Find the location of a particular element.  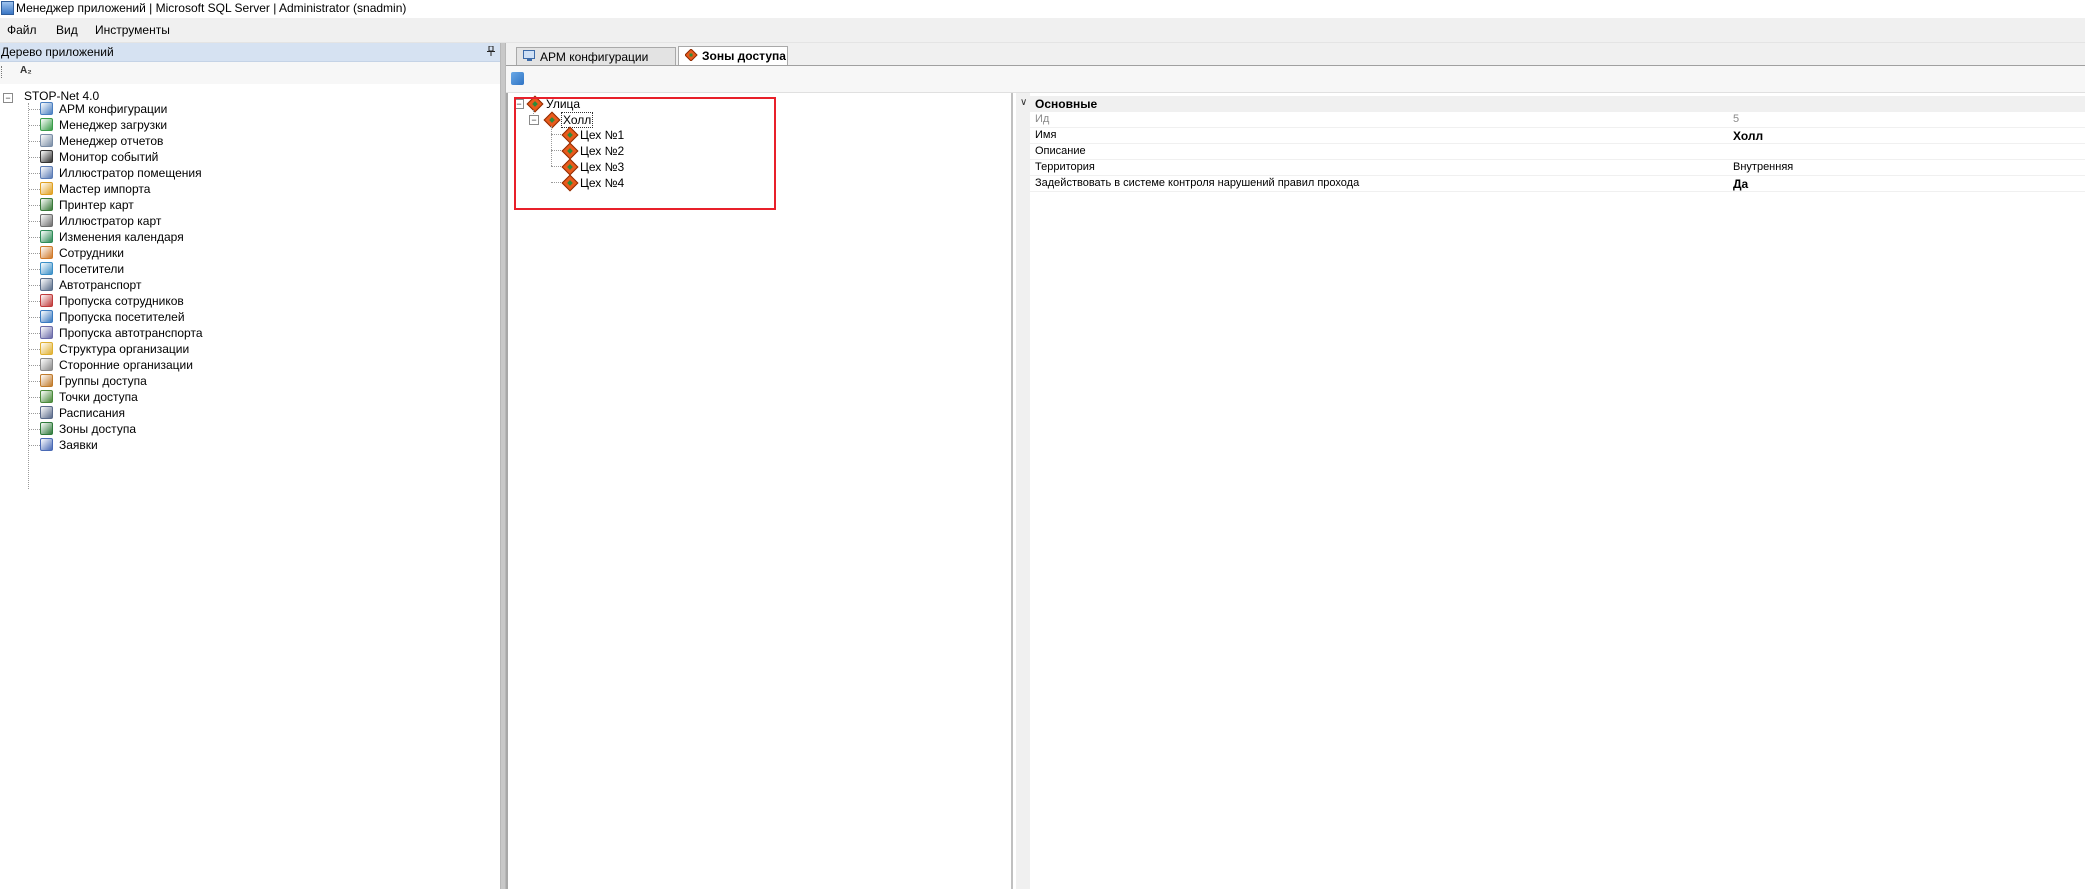

tree-item: Автотранспорт is located at coordinates (250, 285).